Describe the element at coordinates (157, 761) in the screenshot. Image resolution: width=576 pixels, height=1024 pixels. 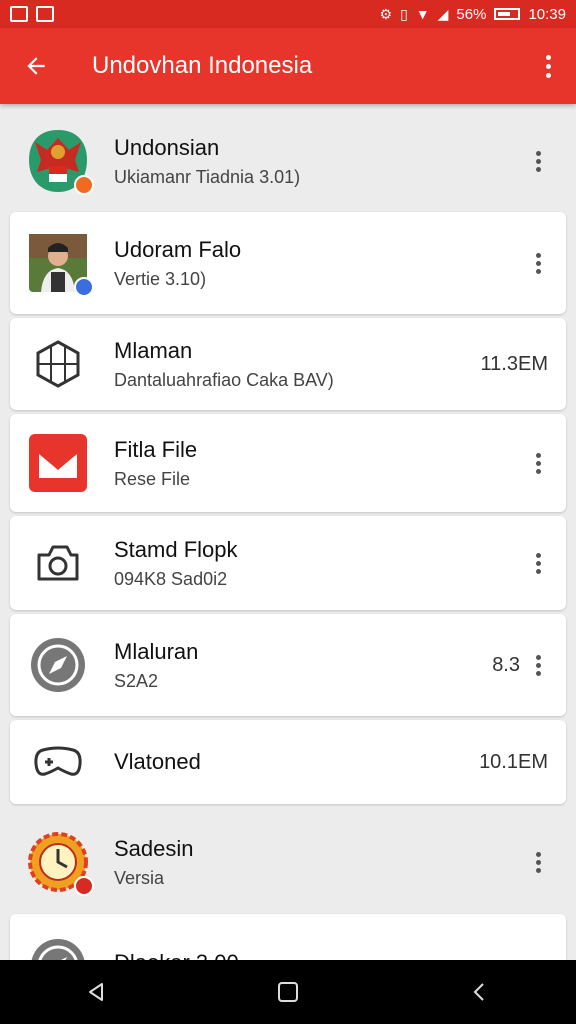
I see `item-title: Vlatoned` at that location.